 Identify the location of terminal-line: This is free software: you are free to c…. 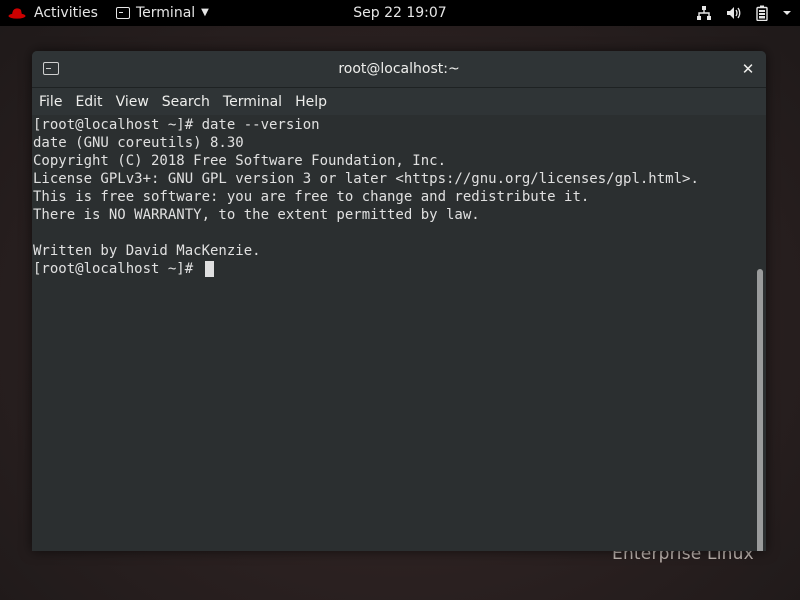
(311, 197).